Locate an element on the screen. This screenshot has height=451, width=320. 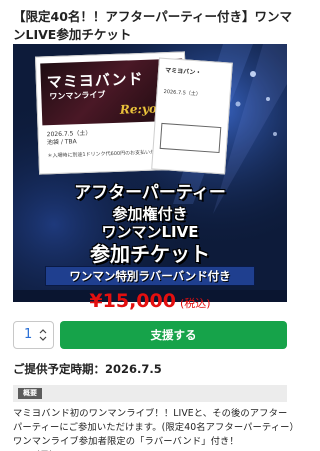
ticket-subtitle: ワンマンライブ is located at coordinates (77, 96).